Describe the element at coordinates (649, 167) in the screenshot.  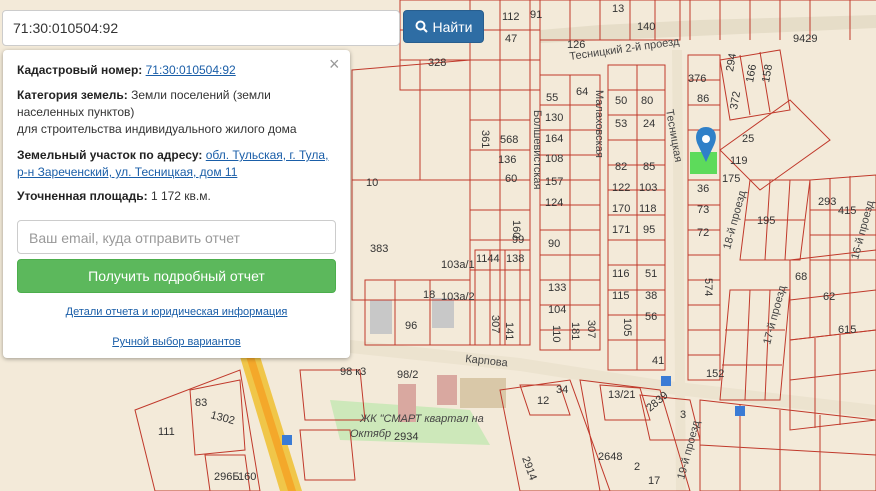
I see `parcel-label: 85` at that location.